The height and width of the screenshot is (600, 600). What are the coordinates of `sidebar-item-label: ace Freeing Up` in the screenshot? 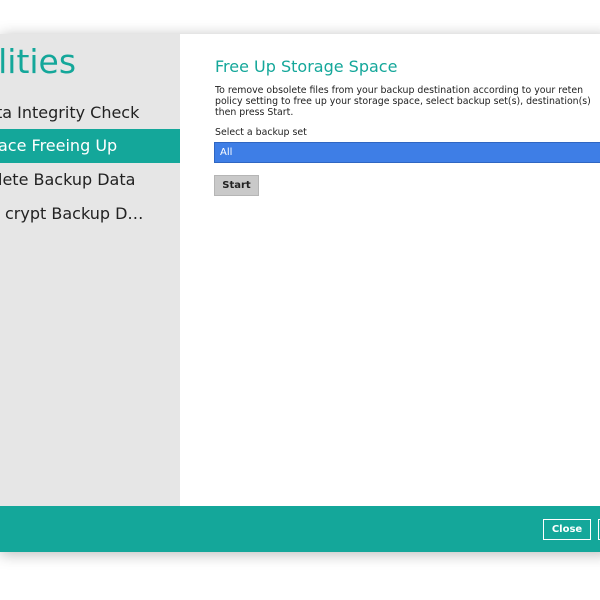 It's located at (59, 145).